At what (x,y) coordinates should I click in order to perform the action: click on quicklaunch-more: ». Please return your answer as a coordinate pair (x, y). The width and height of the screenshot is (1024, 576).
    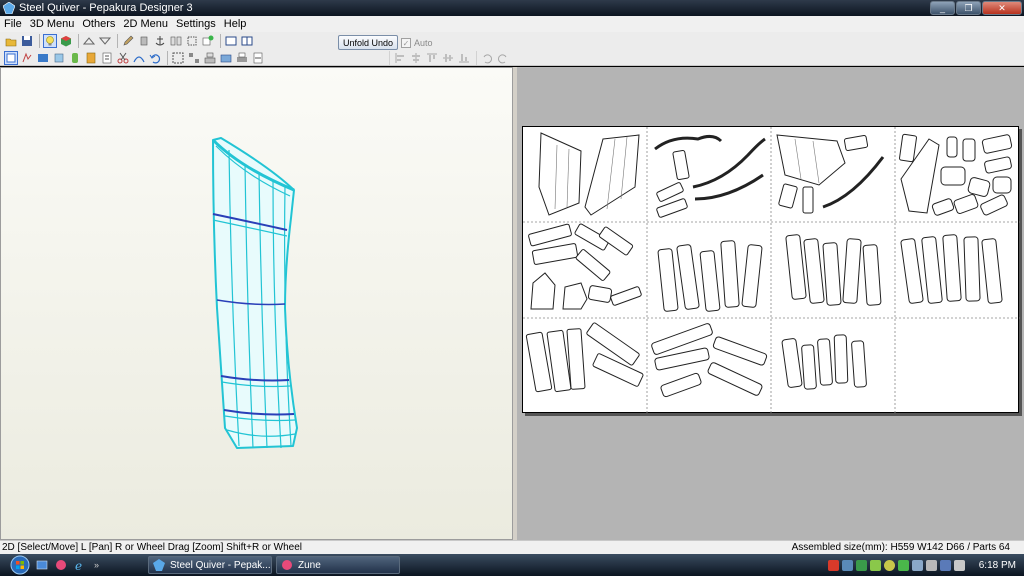
    Looking at the image, I should click on (96, 565).